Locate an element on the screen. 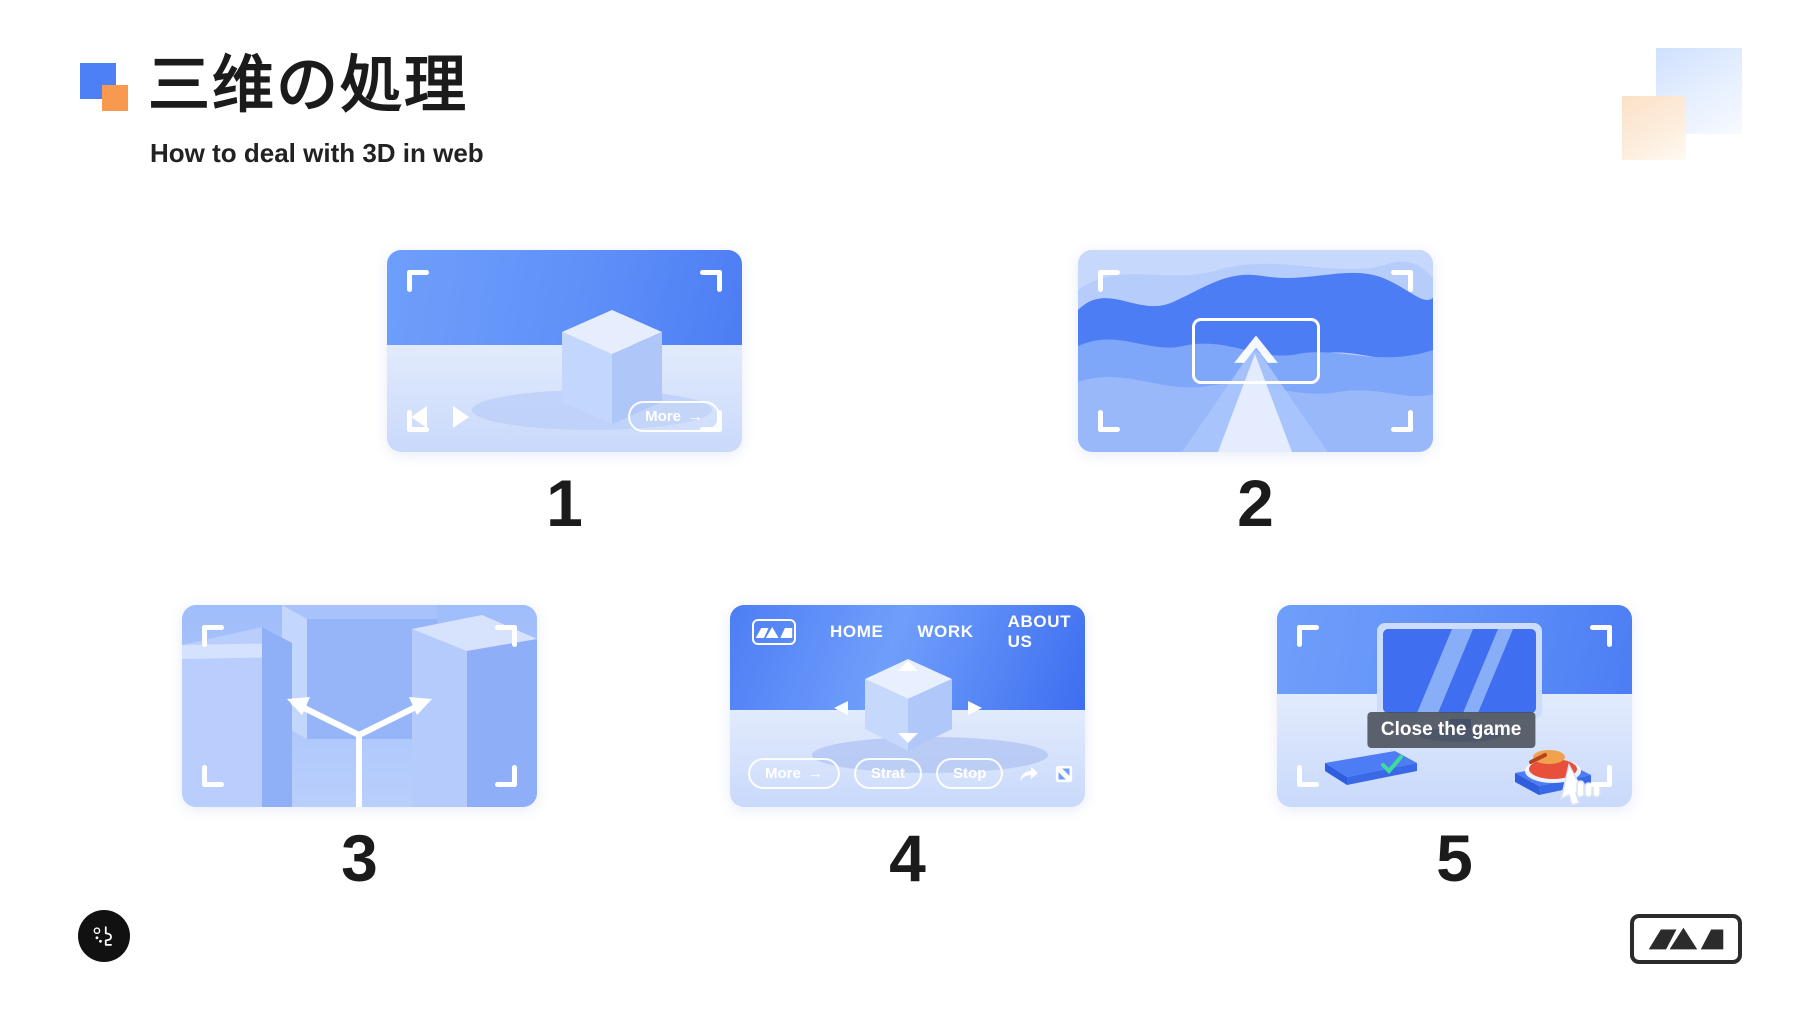  nav-link-home: HOME is located at coordinates (856, 632).